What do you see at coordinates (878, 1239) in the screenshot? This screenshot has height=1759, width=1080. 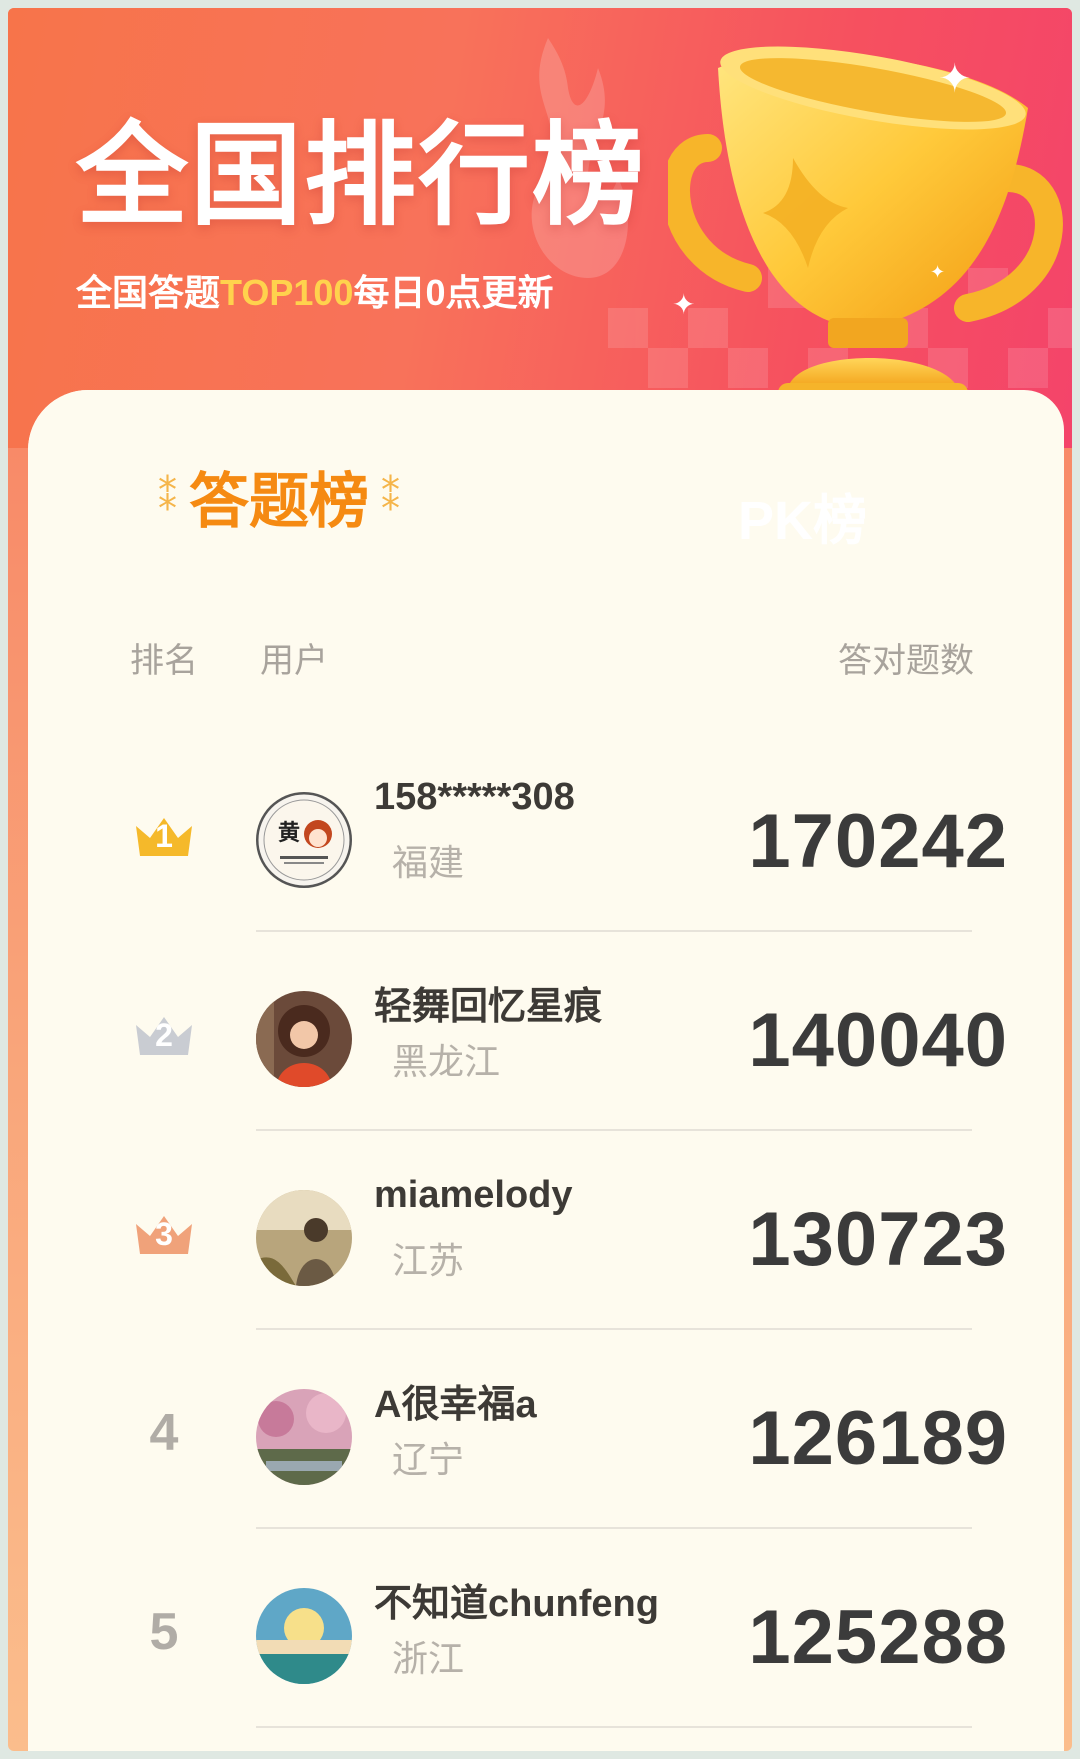 I see `score-value: 130723` at bounding box center [878, 1239].